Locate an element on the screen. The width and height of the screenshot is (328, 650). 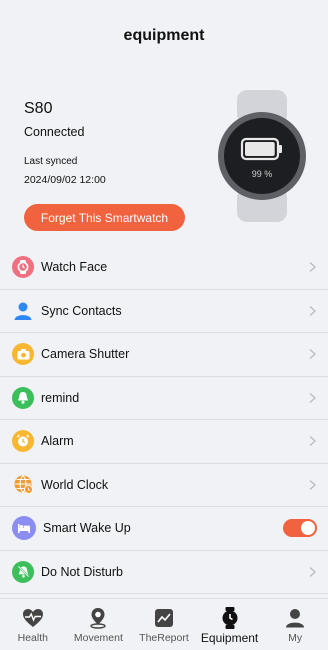
globe-clock-icon is located at coordinates (23, 485).